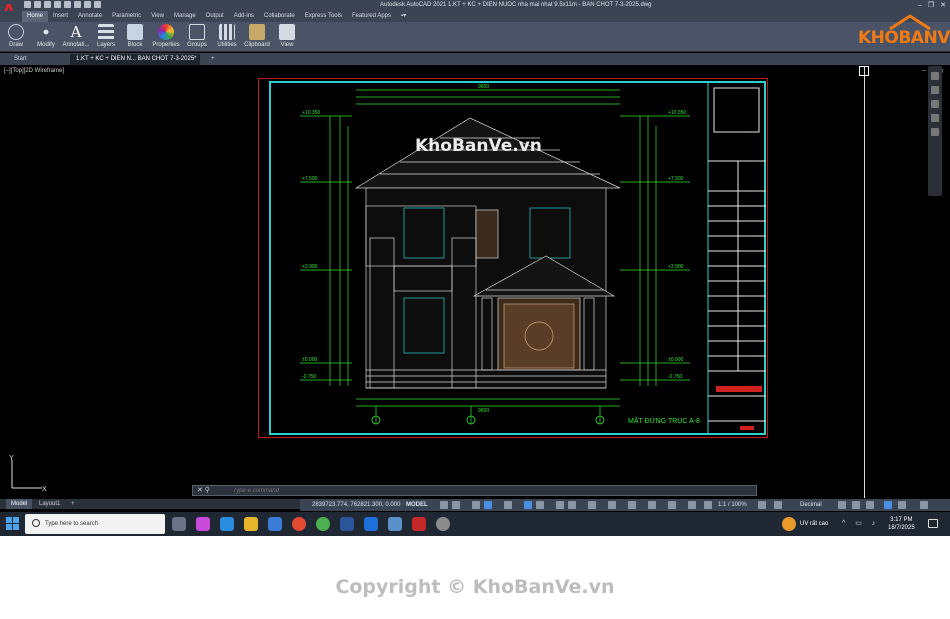  Describe the element at coordinates (528, 505) in the screenshot. I see `osnap-toggle-icon` at that location.